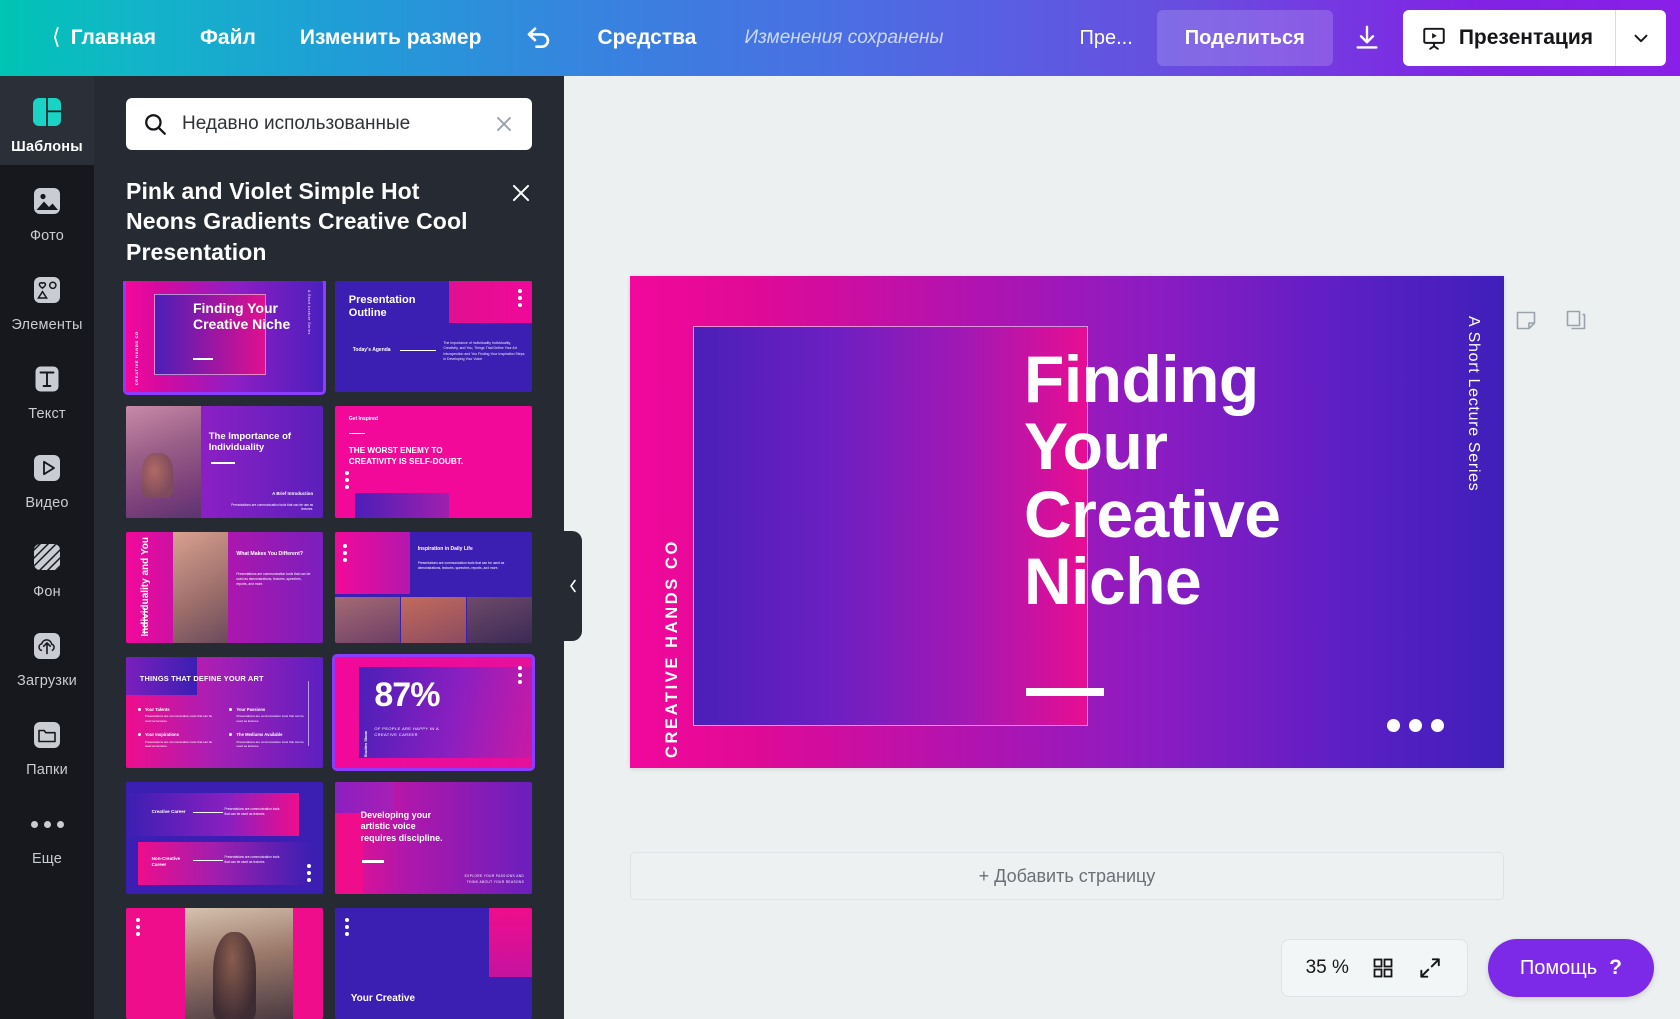 The height and width of the screenshot is (1019, 1680). I want to click on thumb-title: Finding Your Creative Niche, so click(241, 316).